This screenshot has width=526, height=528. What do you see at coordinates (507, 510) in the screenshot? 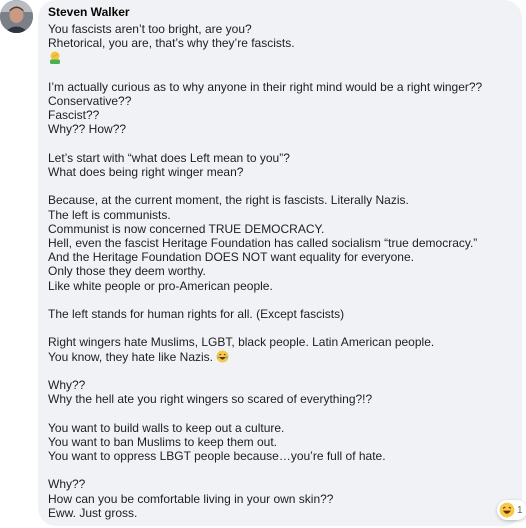
I see `haha-emoji-icon` at bounding box center [507, 510].